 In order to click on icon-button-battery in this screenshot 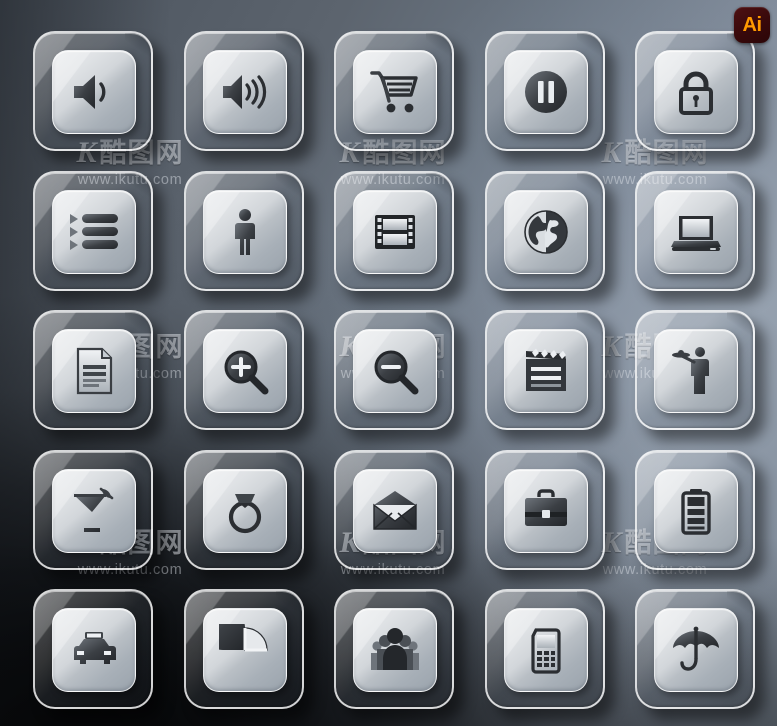, I will do `click(695, 509)`.